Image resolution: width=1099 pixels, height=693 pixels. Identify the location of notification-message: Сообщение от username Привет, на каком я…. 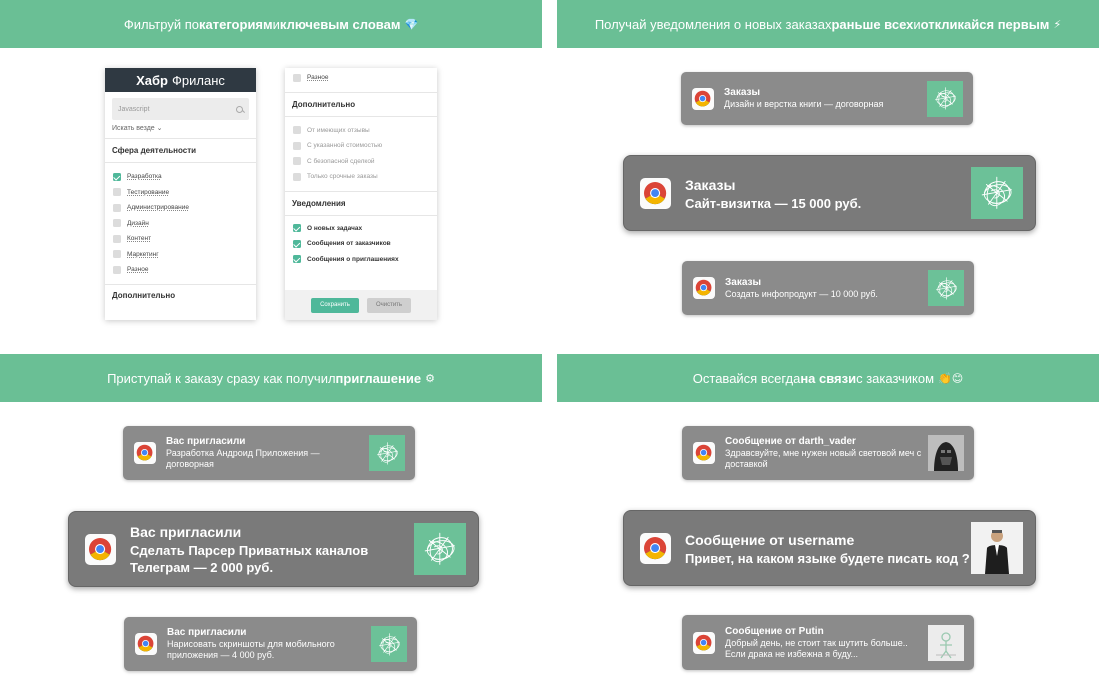
(829, 548).